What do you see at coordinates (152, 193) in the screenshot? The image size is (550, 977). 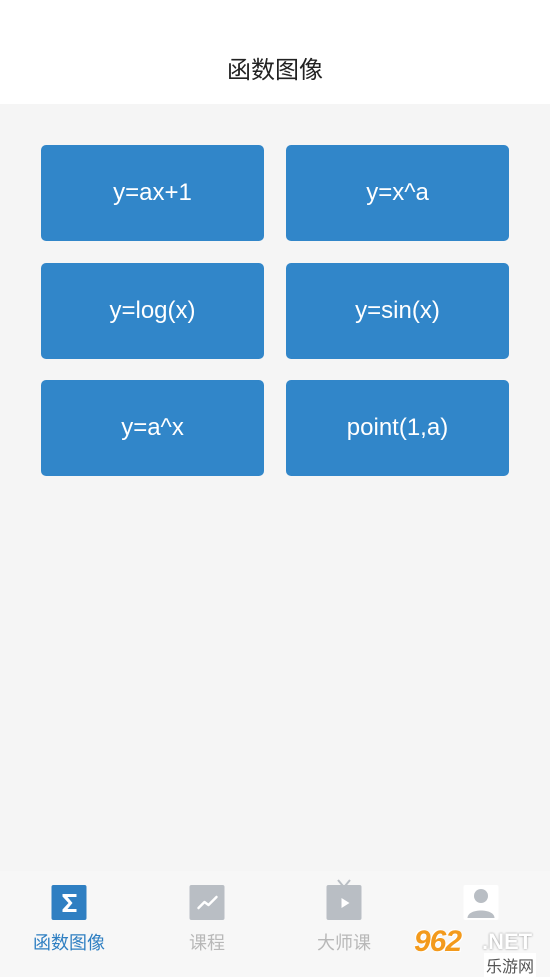 I see `function-button-linear: y=ax+1` at bounding box center [152, 193].